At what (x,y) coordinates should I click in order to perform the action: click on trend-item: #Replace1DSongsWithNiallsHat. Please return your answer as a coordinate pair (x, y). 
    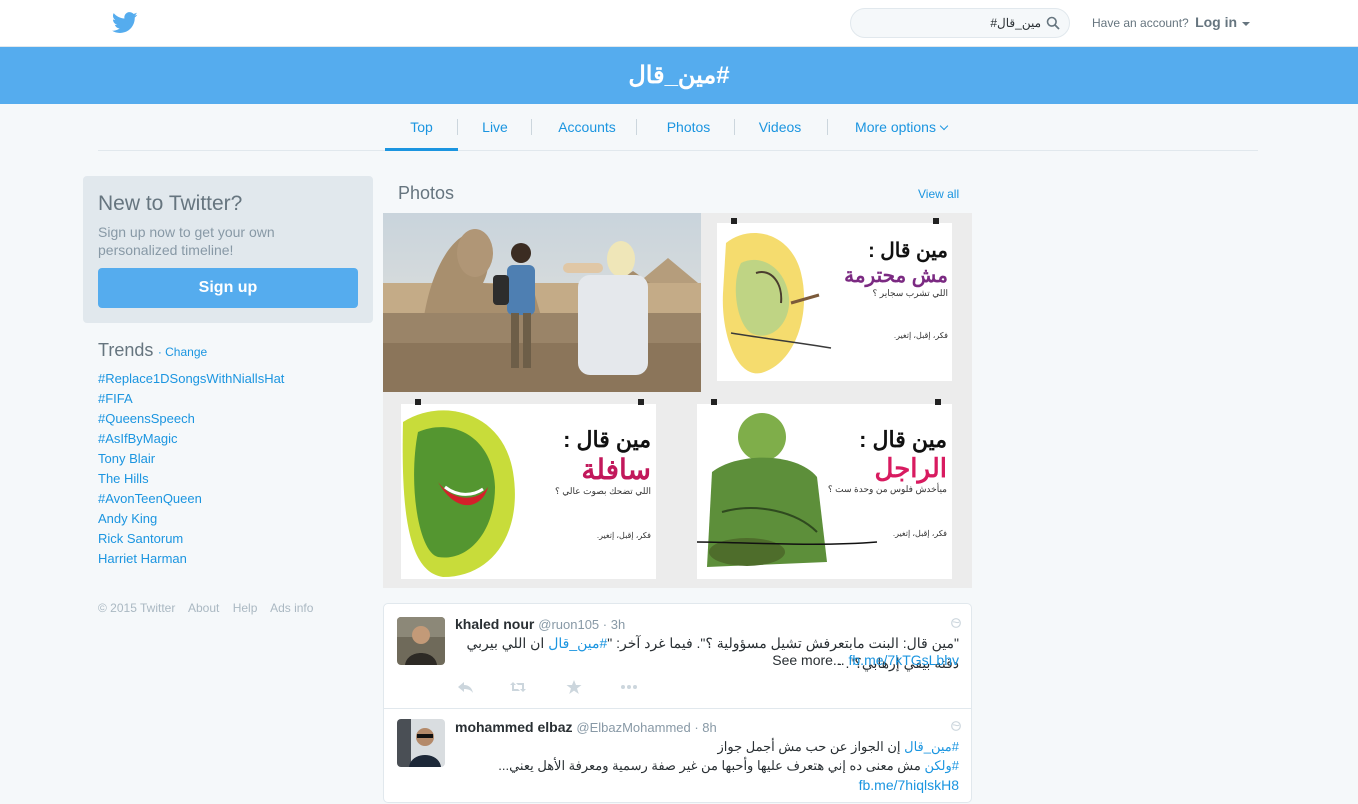
    Looking at the image, I should click on (233, 379).